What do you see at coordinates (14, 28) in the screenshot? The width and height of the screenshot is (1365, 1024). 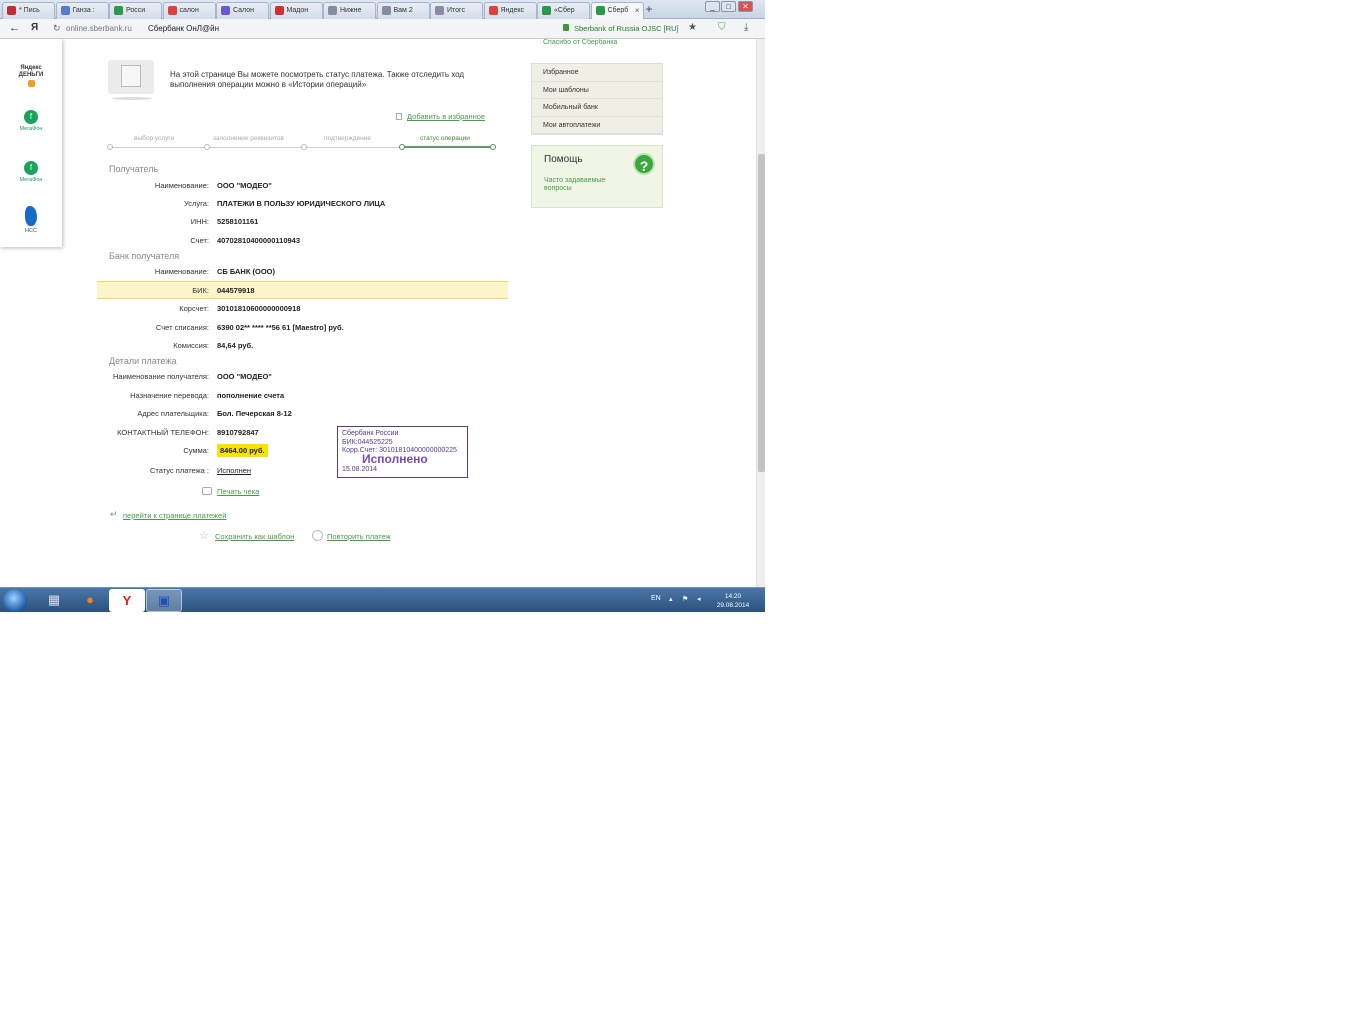 I see `back-arrow-icon: ←` at bounding box center [14, 28].